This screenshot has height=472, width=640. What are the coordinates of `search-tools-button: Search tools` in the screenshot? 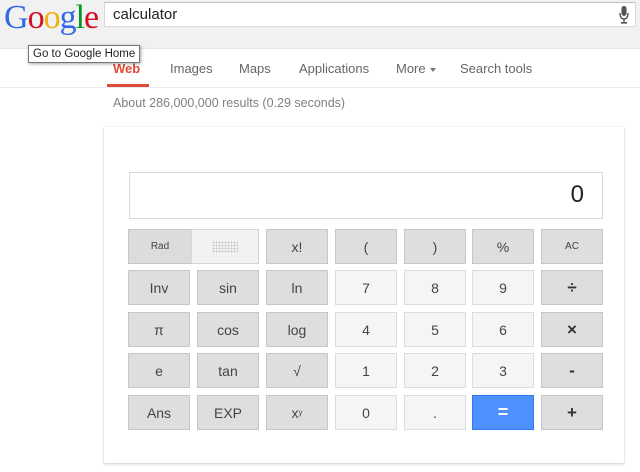 It's located at (496, 68).